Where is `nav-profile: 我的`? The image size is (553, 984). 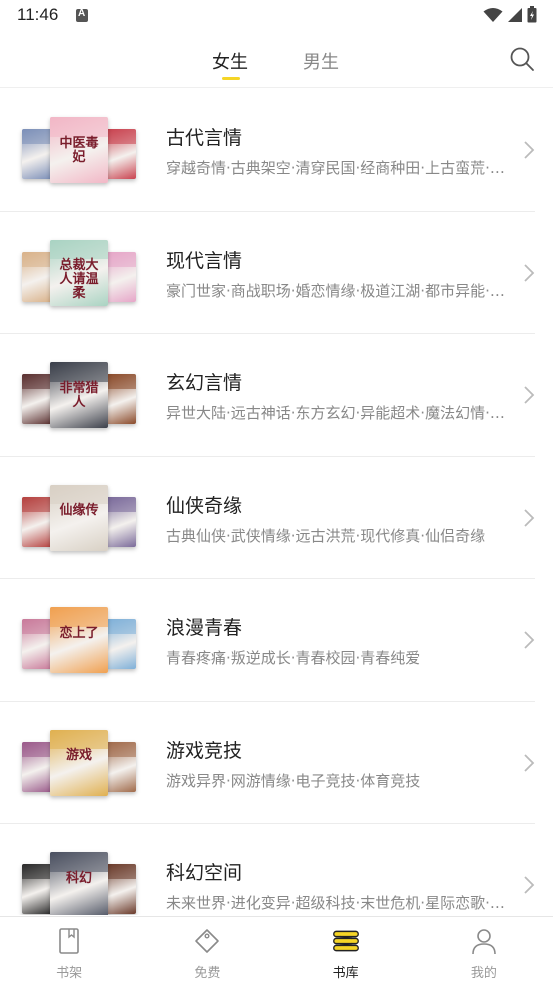 nav-profile: 我的 is located at coordinates (484, 950).